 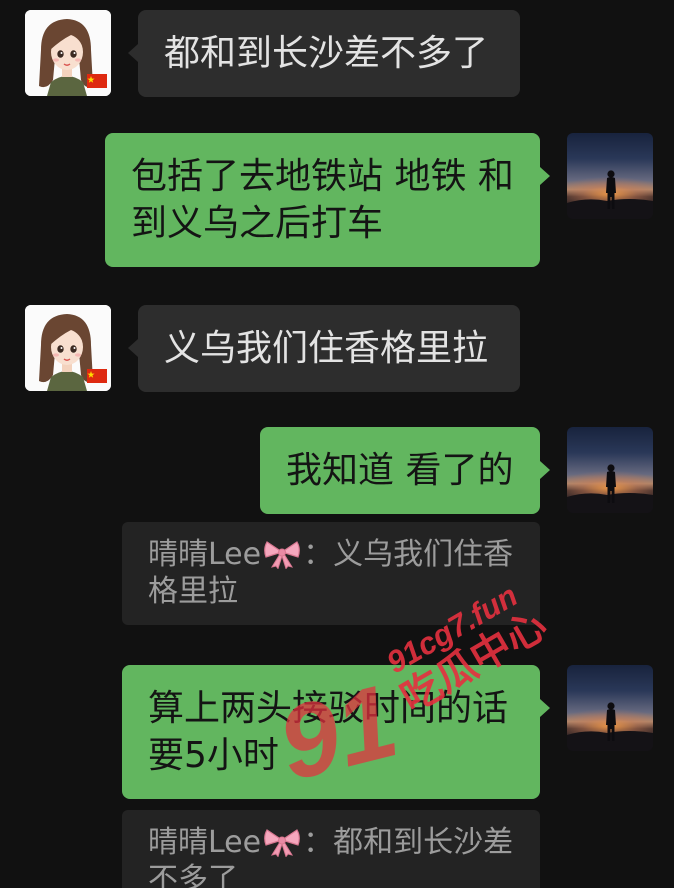 I want to click on quote-line: 晴晴Lee ：义乌我们住香, so click(x=331, y=554).